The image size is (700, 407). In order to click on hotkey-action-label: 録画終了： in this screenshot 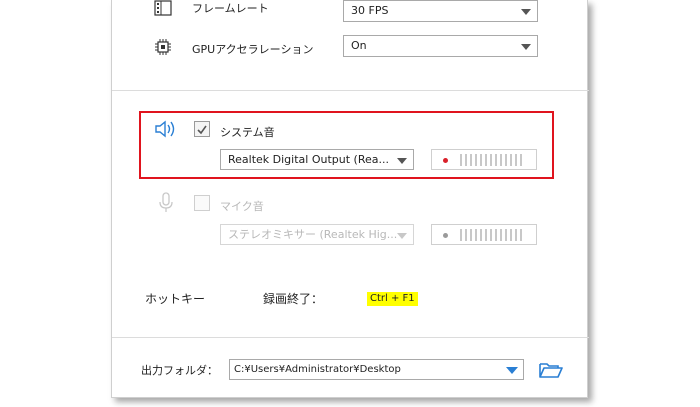, I will do `click(293, 299)`.